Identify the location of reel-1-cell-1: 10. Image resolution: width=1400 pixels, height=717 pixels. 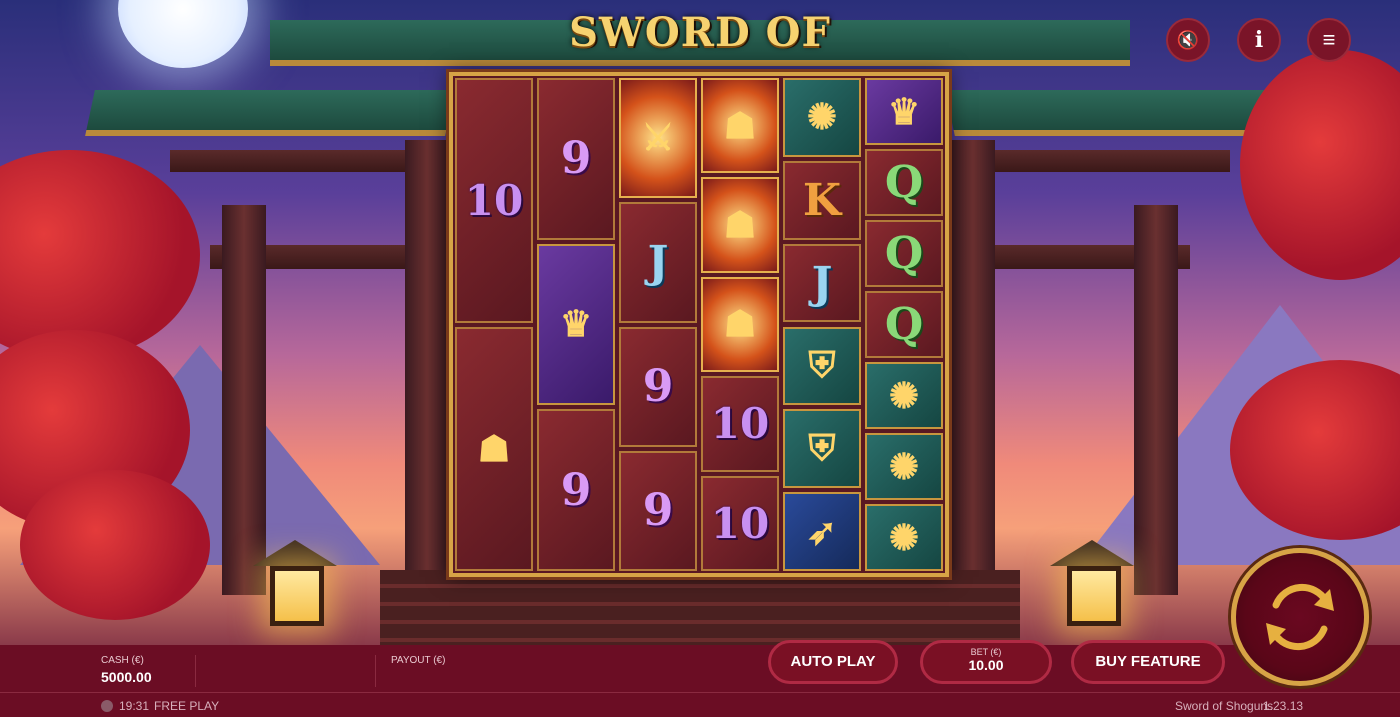
(494, 200).